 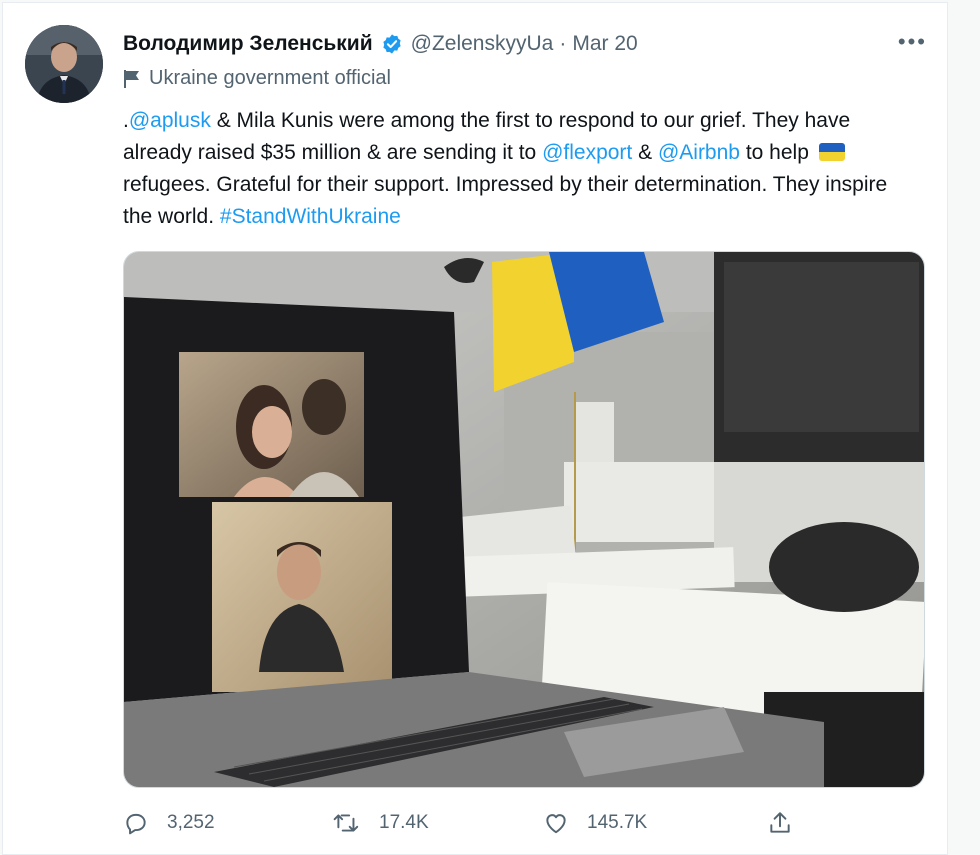 I want to click on verified-badge-icon, so click(x=392, y=44).